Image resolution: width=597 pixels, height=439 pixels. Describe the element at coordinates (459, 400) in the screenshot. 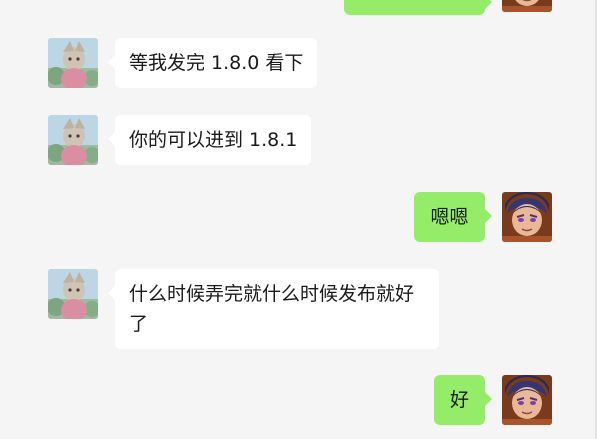

I see `message-text: 好` at that location.